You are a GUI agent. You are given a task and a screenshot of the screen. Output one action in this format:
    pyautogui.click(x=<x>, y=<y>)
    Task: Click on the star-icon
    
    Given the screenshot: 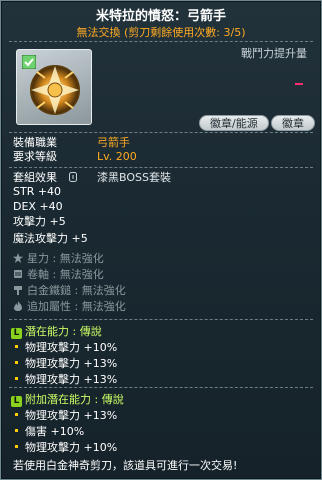 What is the action you would take?
    pyautogui.click(x=18, y=258)
    